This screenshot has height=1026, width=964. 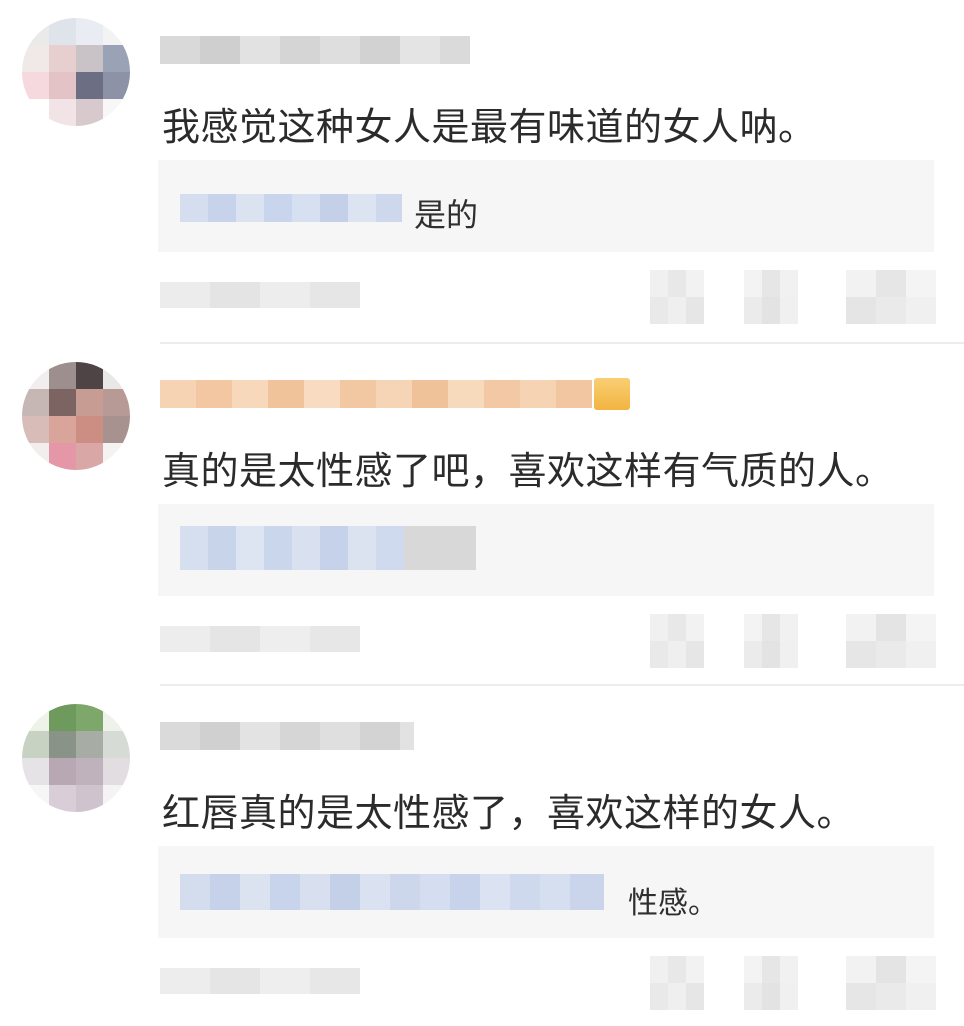 What do you see at coordinates (673, 903) in the screenshot?
I see `reply-text: 性感。` at bounding box center [673, 903].